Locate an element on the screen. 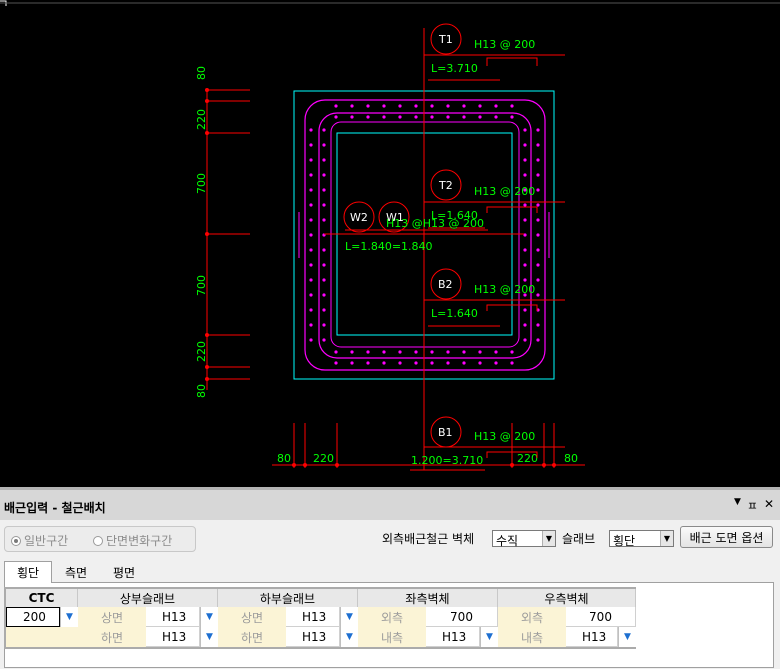 This screenshot has height=669, width=780. mark-w2-label: W2 is located at coordinates (359, 217).